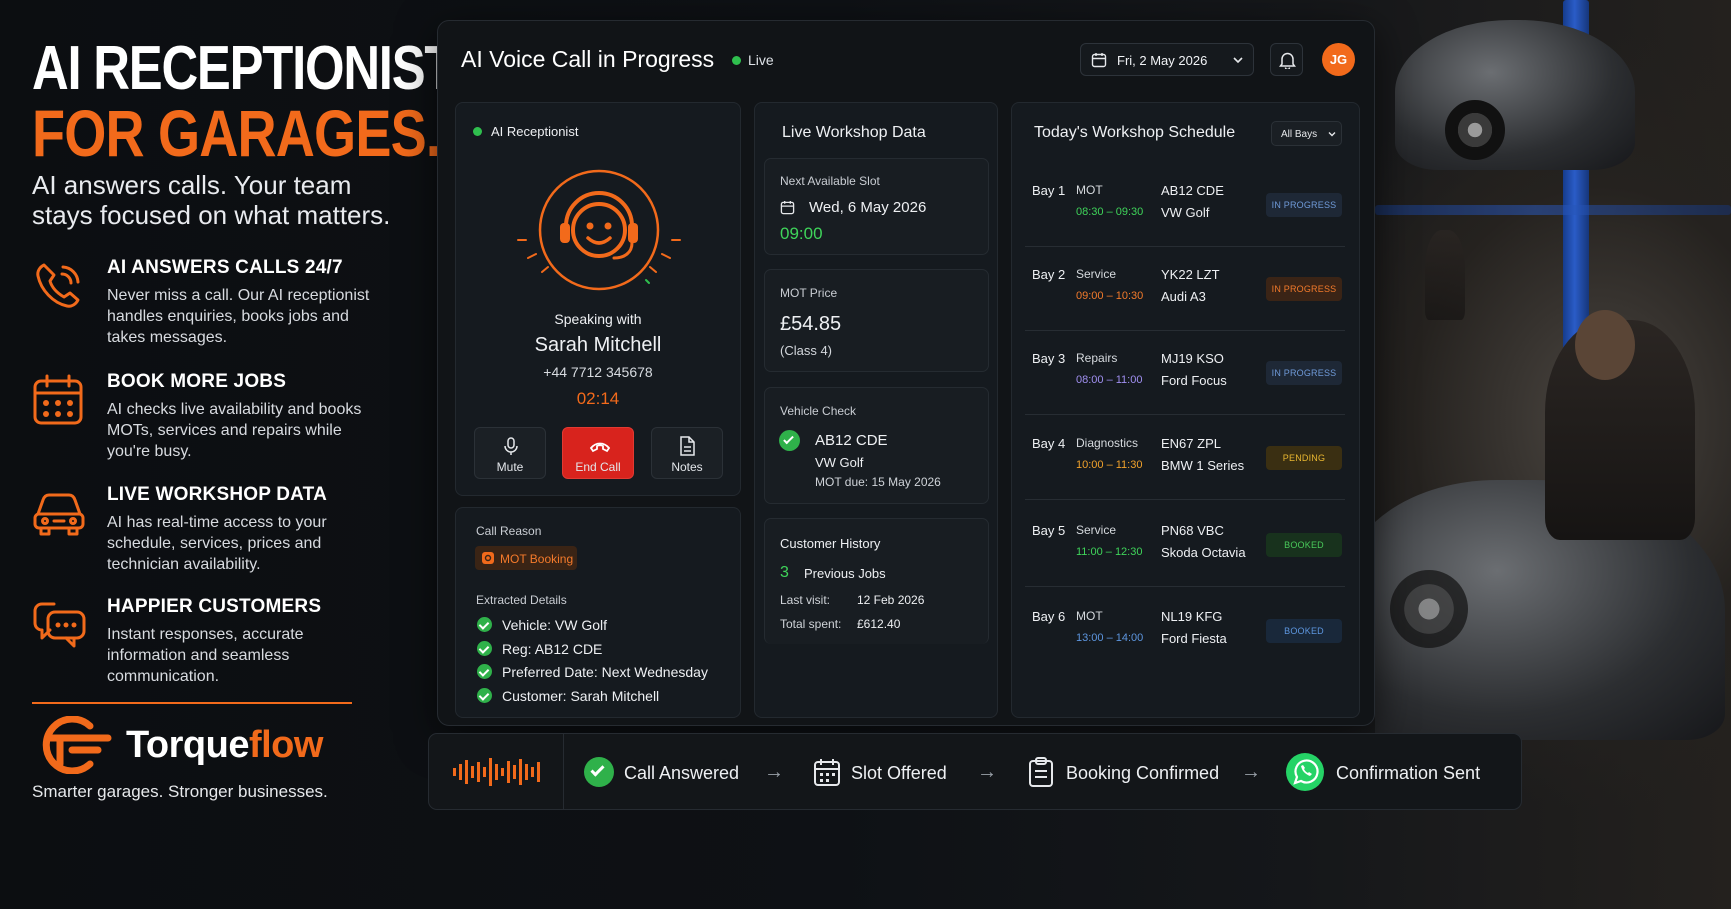 The width and height of the screenshot is (1731, 909). I want to click on bay-label: Bay 6, so click(1049, 616).